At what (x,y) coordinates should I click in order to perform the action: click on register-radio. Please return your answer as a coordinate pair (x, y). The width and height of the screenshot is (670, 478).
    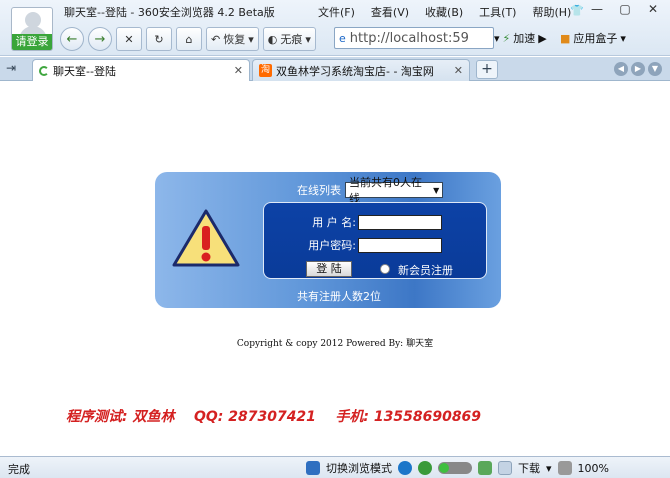
    Looking at the image, I should click on (385, 269).